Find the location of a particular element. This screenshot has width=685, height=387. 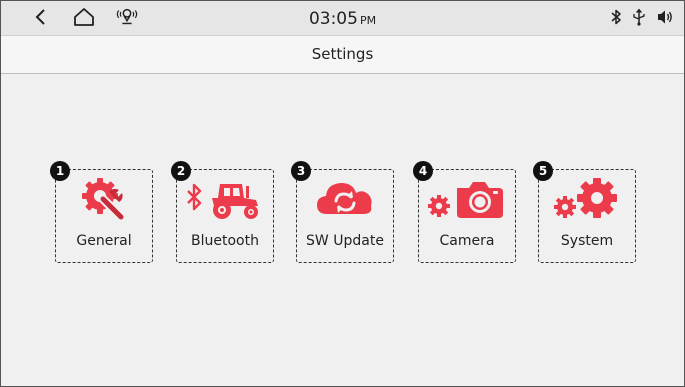

tile-label: Camera is located at coordinates (467, 241).